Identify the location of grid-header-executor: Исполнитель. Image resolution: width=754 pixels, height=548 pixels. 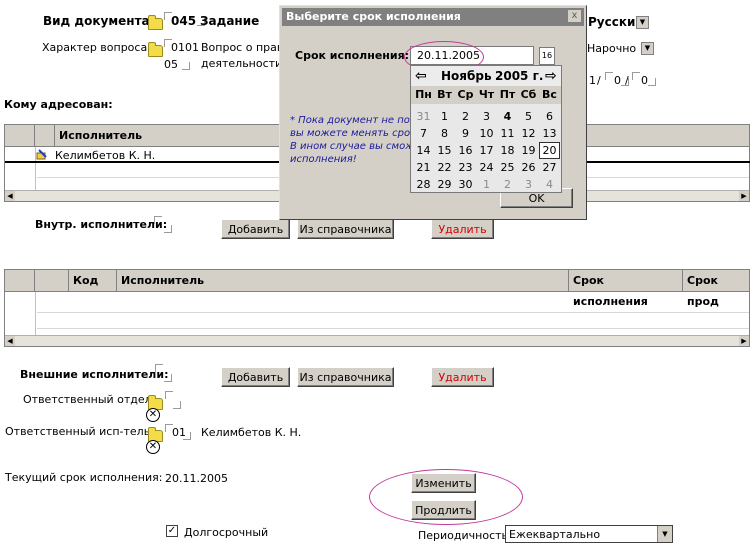
(343, 280).